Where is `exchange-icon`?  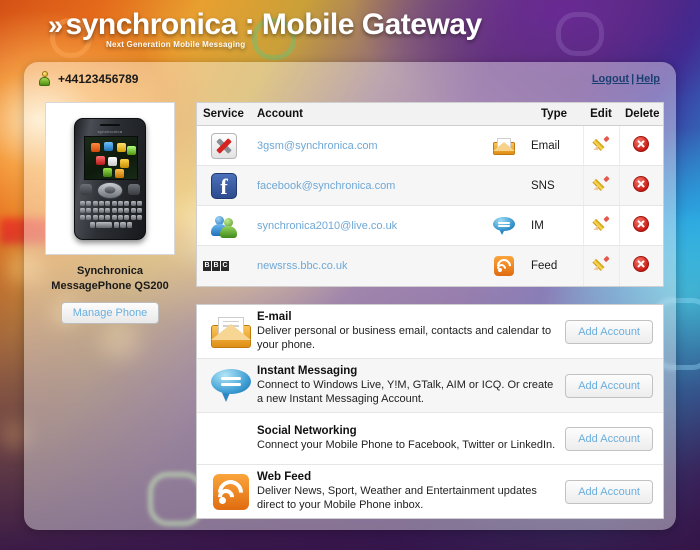 exchange-icon is located at coordinates (224, 145).